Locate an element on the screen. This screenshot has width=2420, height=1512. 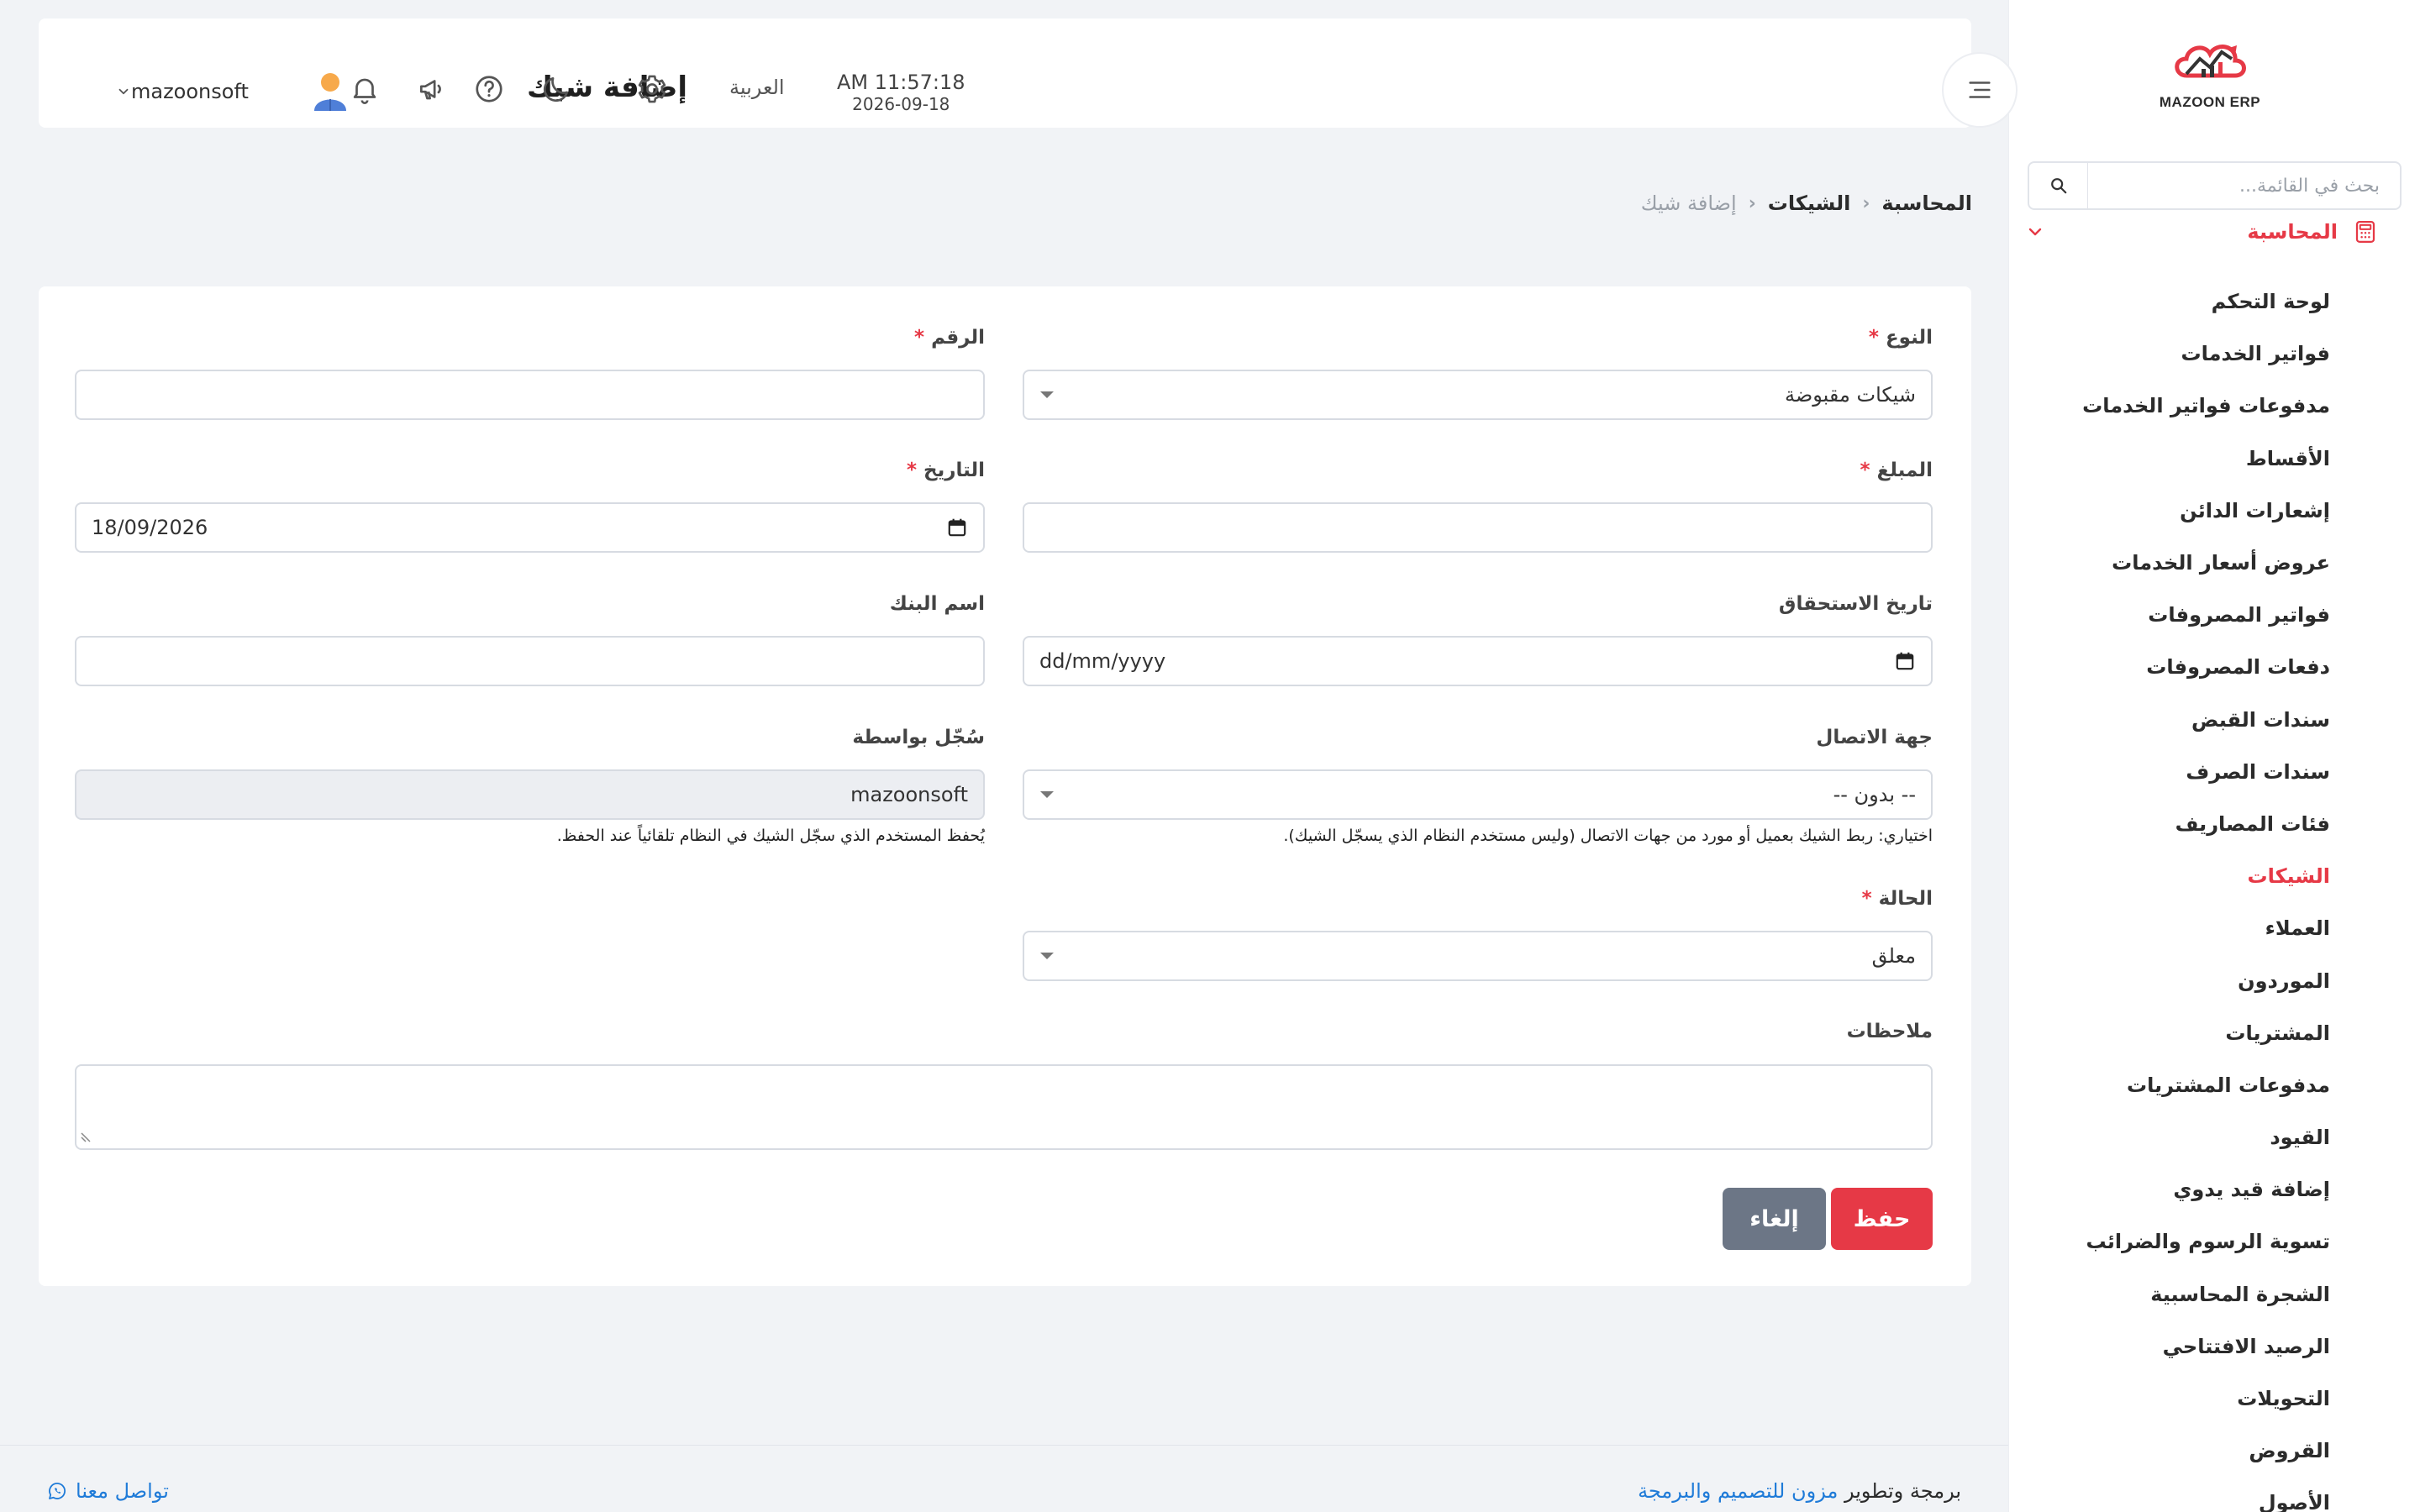
cancel-button: إلغاء is located at coordinates (1774, 1219).